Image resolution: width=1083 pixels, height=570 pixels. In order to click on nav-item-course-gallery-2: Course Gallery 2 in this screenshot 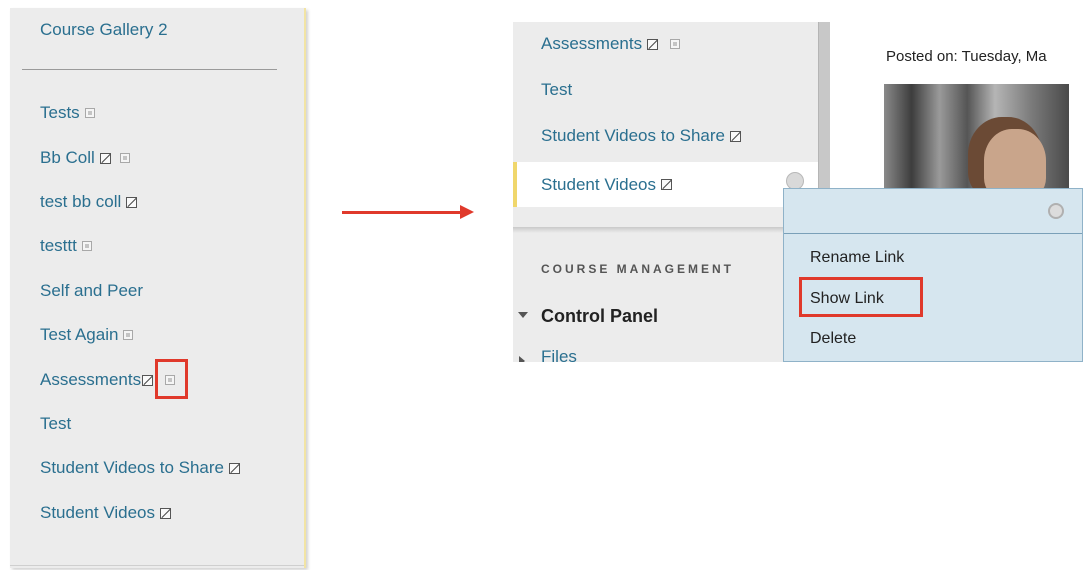, I will do `click(104, 30)`.